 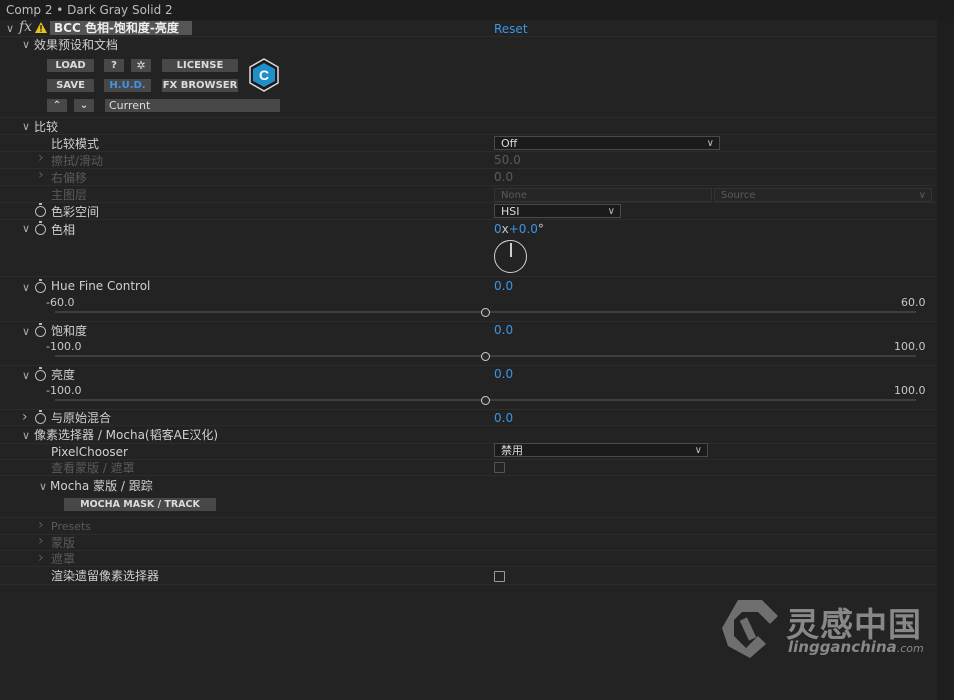 I want to click on saturation-label: 饱和度, so click(x=69, y=331).